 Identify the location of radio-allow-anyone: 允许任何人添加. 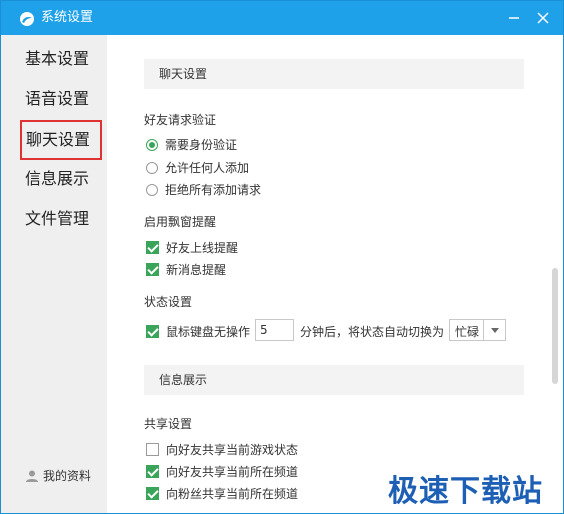
(197, 167).